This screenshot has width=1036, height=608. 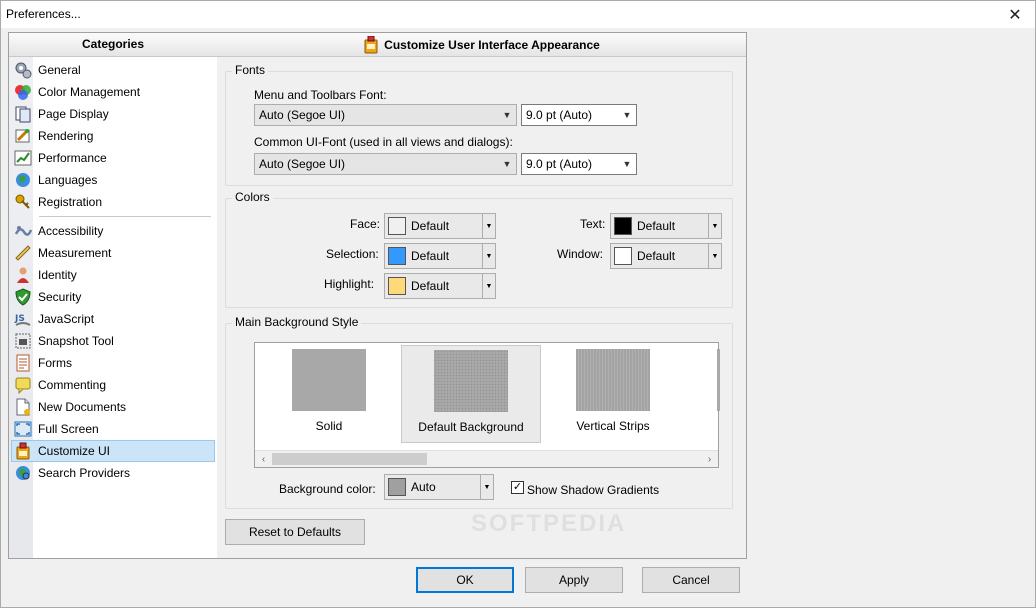 What do you see at coordinates (113, 451) in the screenshot?
I see `category-item-customize-ui: Customize UI` at bounding box center [113, 451].